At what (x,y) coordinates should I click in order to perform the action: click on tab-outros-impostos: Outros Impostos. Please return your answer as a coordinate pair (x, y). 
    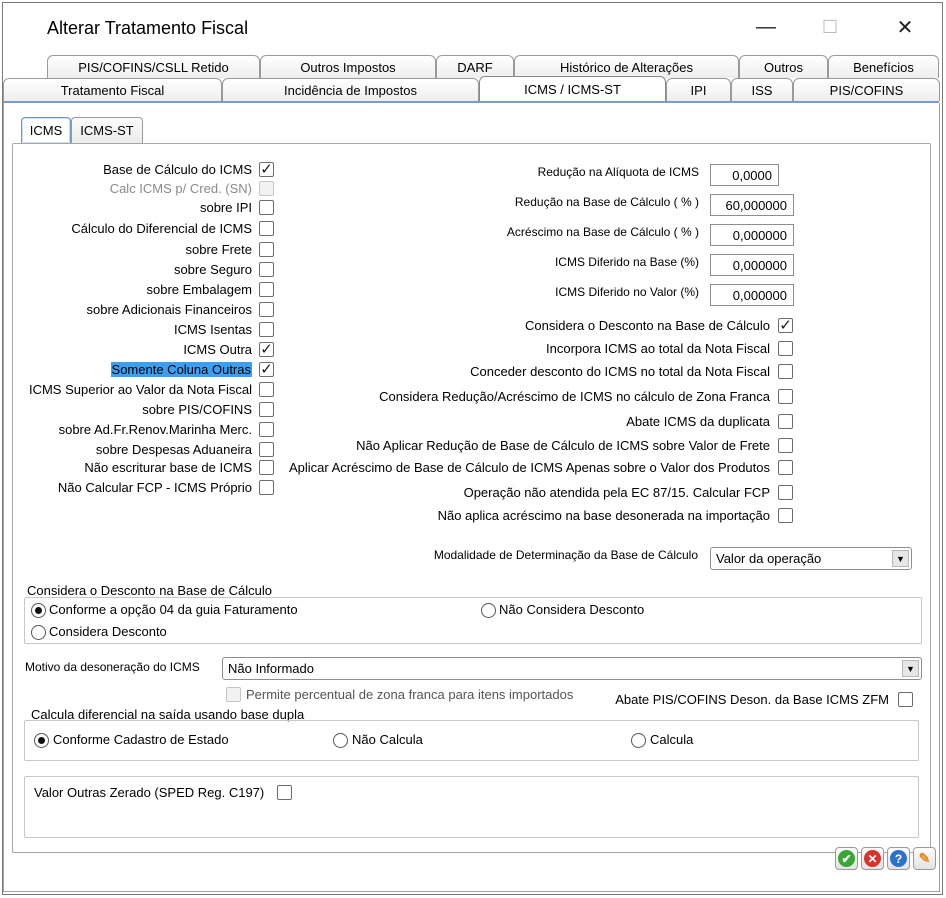
    Looking at the image, I should click on (348, 66).